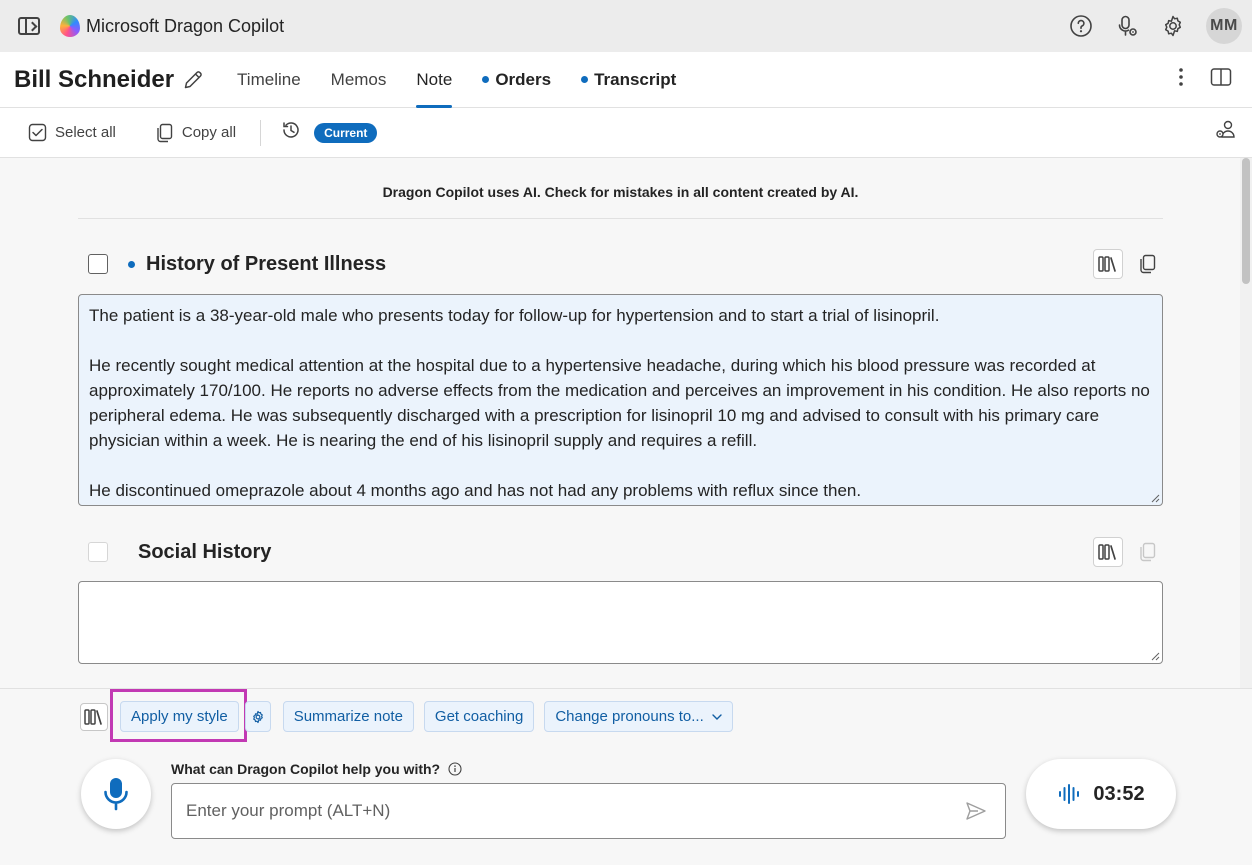  What do you see at coordinates (94, 79) in the screenshot?
I see `patient-name: Bill Schneider` at bounding box center [94, 79].